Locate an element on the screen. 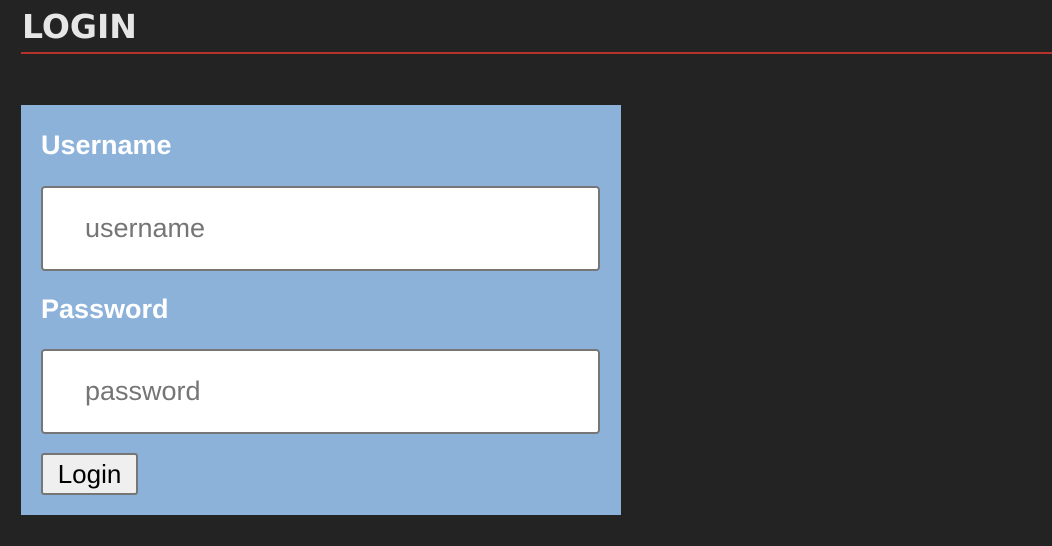 The height and width of the screenshot is (546, 1052). page-title: LOGIN is located at coordinates (79, 26).